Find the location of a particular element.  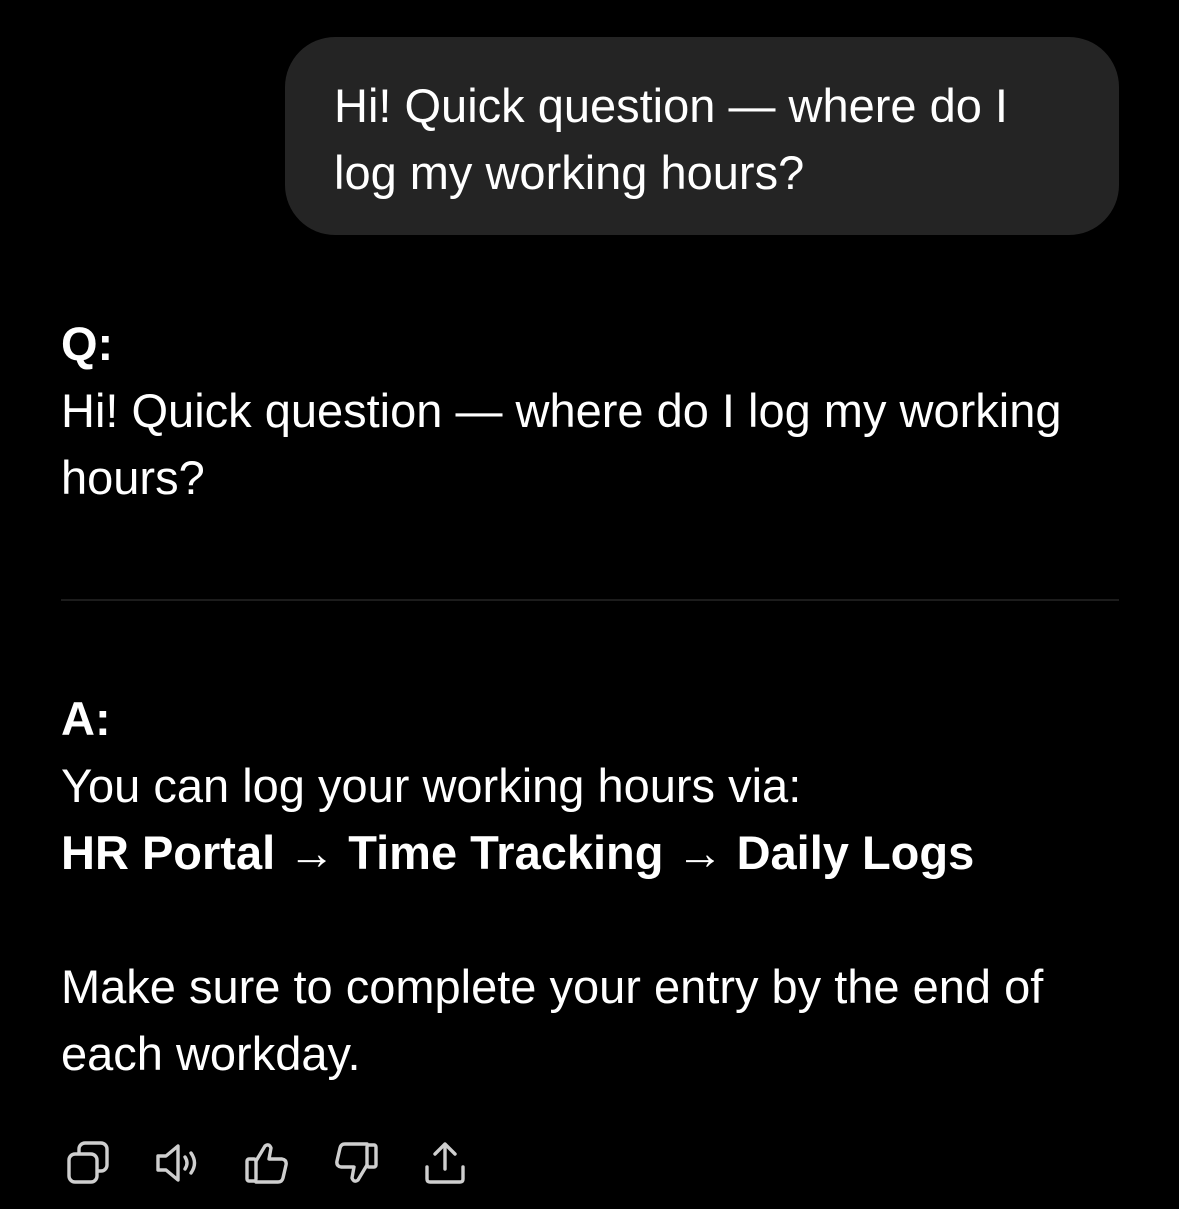

read-aloud-icon is located at coordinates (176, 1163).